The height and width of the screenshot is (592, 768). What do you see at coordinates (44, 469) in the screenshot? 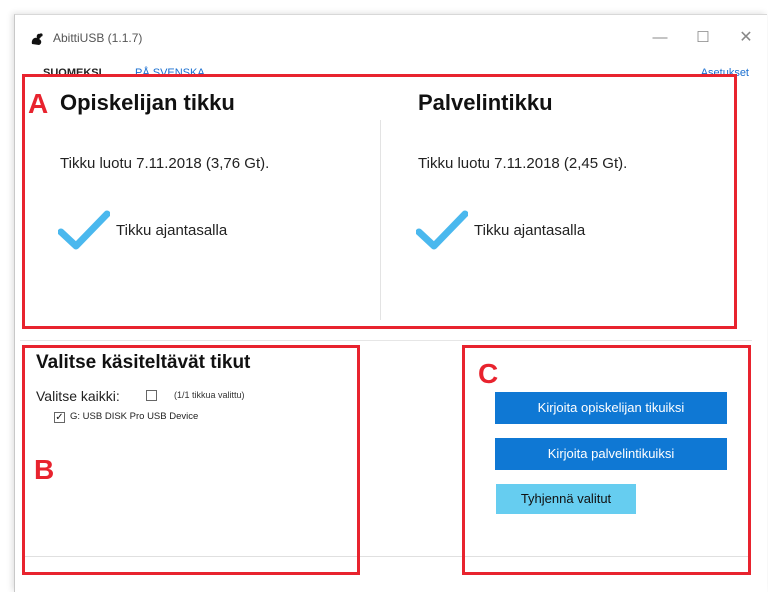
I see `annotation-letter-b: B` at bounding box center [44, 469].